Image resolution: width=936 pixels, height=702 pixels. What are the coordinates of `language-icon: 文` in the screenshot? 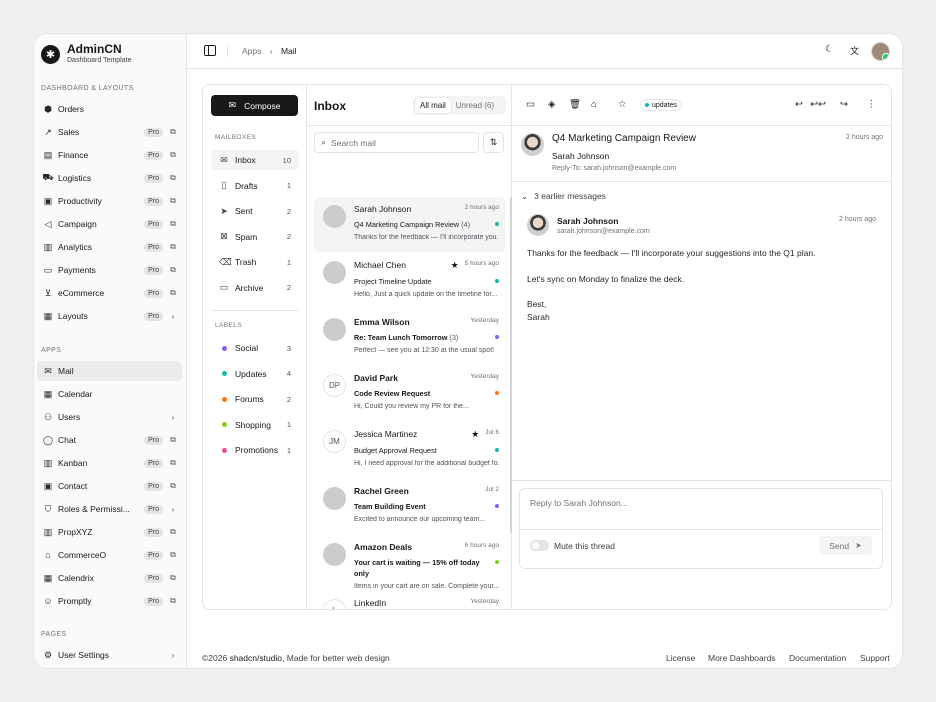 It's located at (854, 50).